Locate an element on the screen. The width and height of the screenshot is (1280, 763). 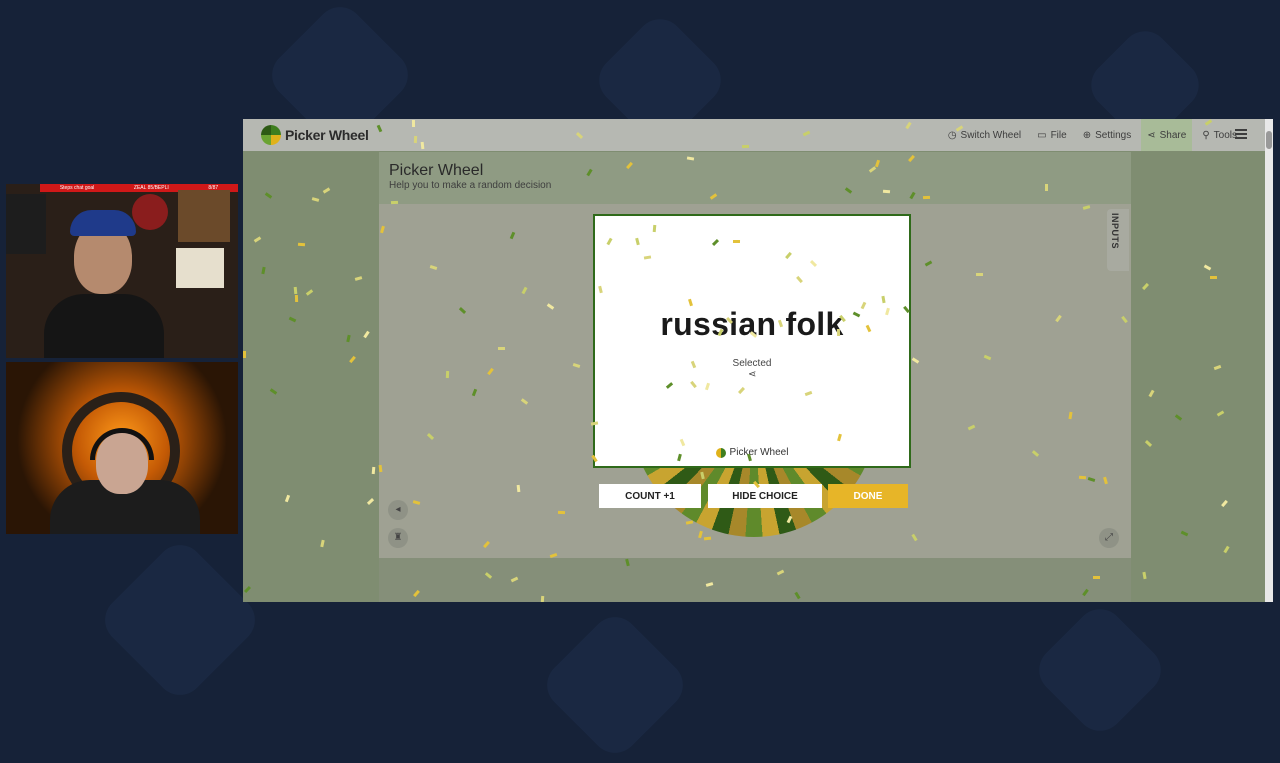
result-status: Selected is located at coordinates (752, 363).